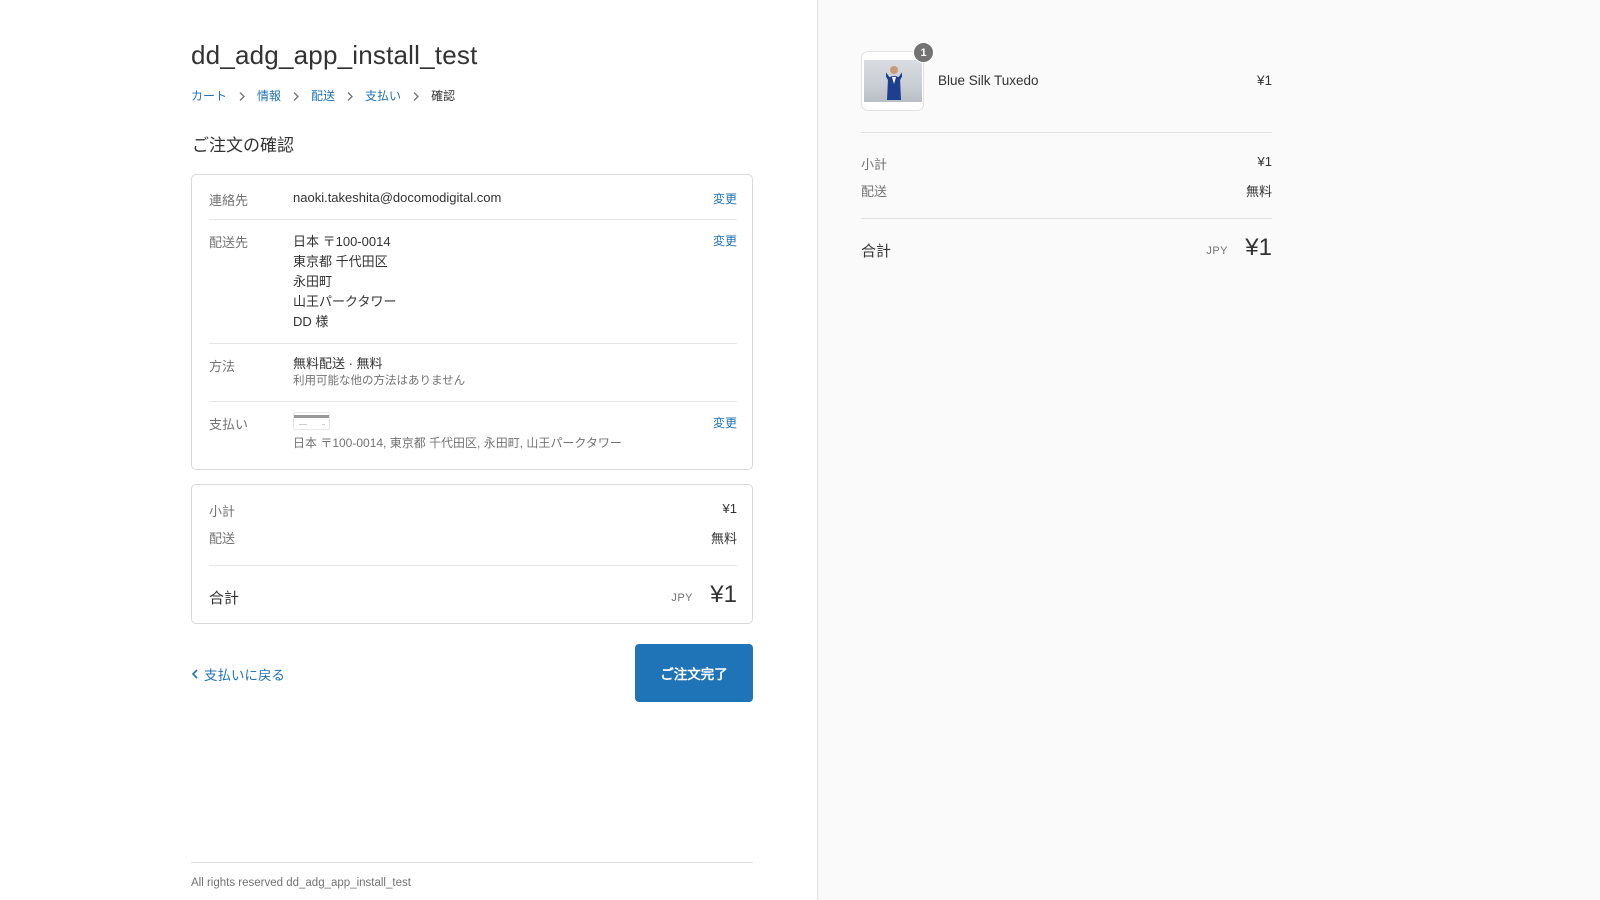 This screenshot has height=900, width=1600. Describe the element at coordinates (876, 251) in the screenshot. I see `sidebar-total-label: 合計` at that location.